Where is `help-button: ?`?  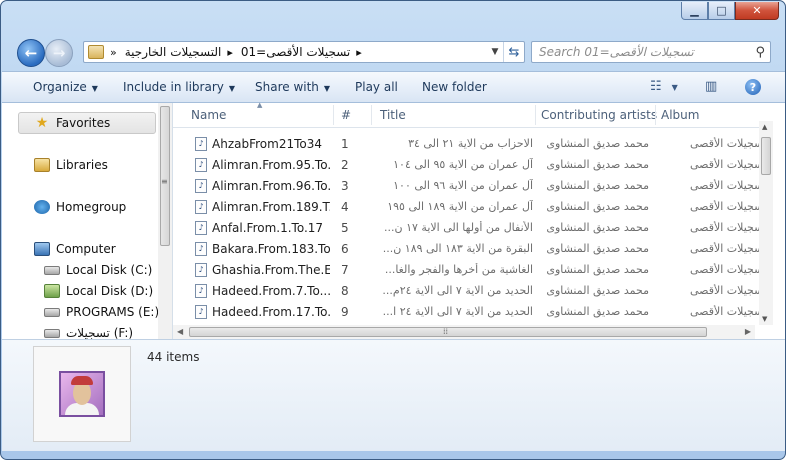
help-button: ? is located at coordinates (753, 87).